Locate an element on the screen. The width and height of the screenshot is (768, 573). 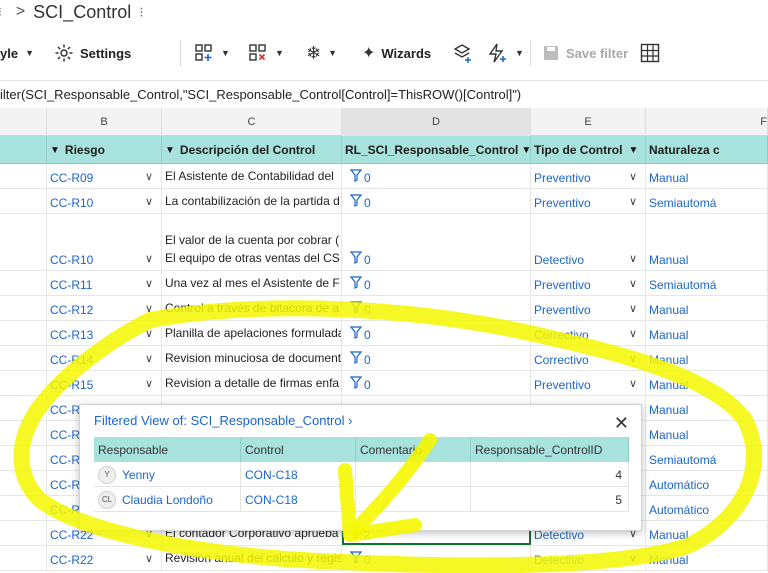
add-columns-button: ▼ is located at coordinates (212, 53).